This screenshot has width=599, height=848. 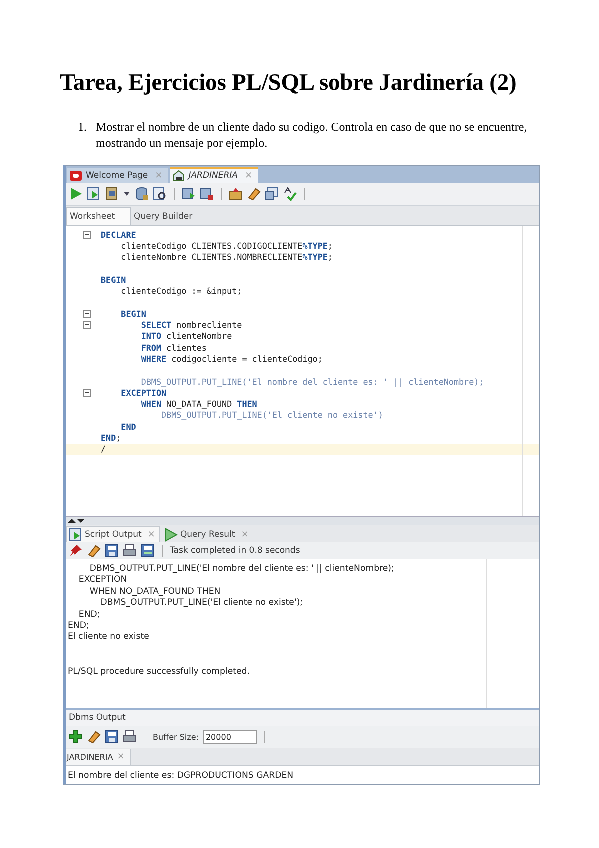 What do you see at coordinates (128, 427) in the screenshot?
I see `code-line: END` at bounding box center [128, 427].